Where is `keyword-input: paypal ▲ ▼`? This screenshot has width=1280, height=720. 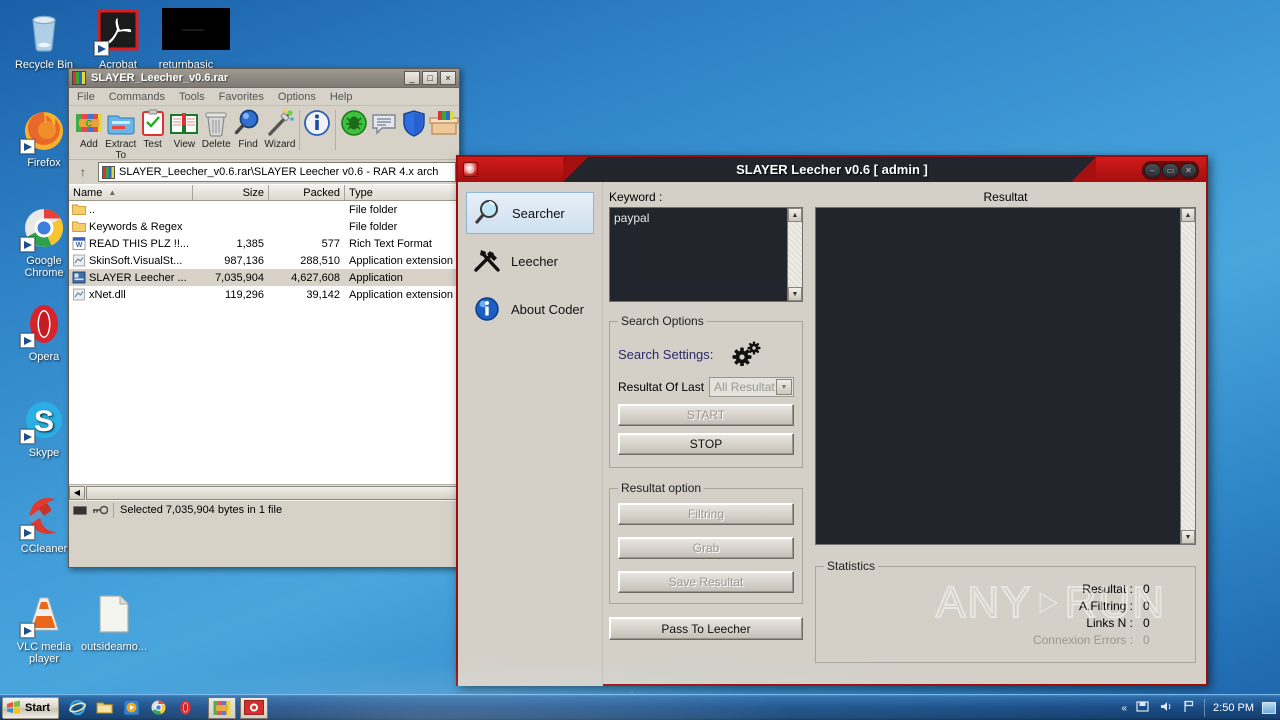
keyword-input: paypal ▲ ▼ is located at coordinates (706, 254).